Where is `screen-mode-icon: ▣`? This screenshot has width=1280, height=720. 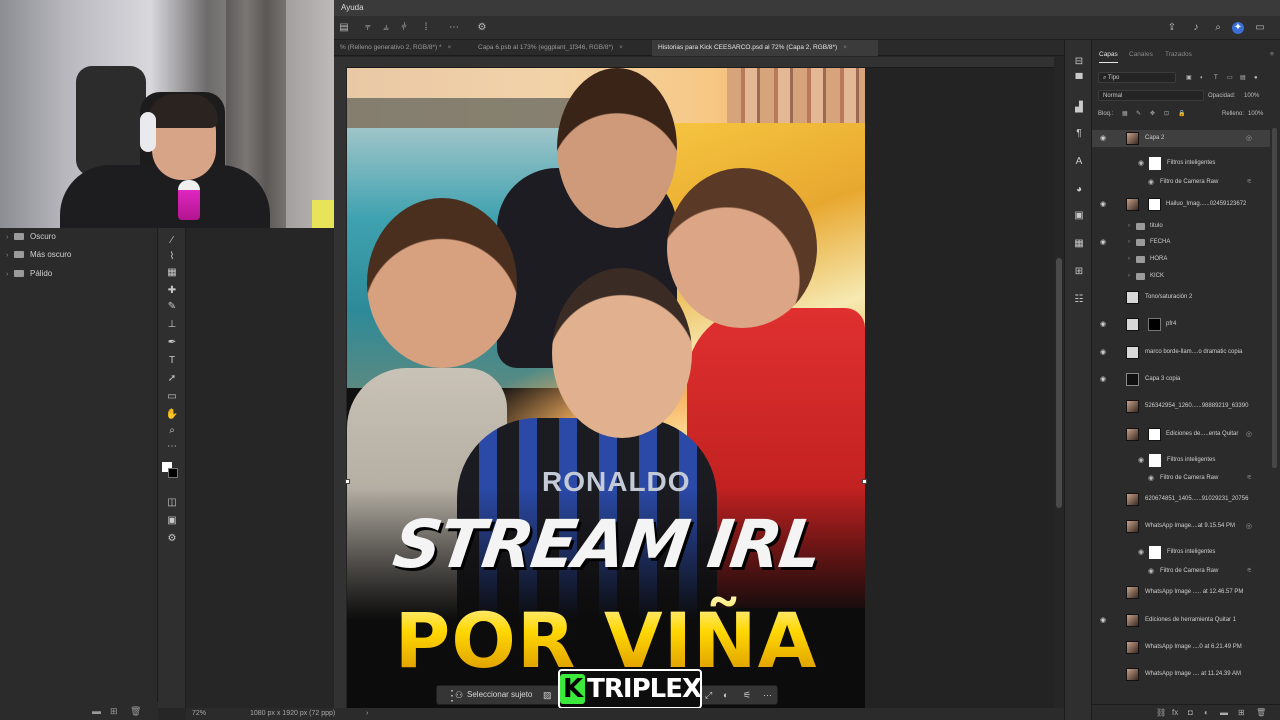 screen-mode-icon: ▣ is located at coordinates (172, 521).